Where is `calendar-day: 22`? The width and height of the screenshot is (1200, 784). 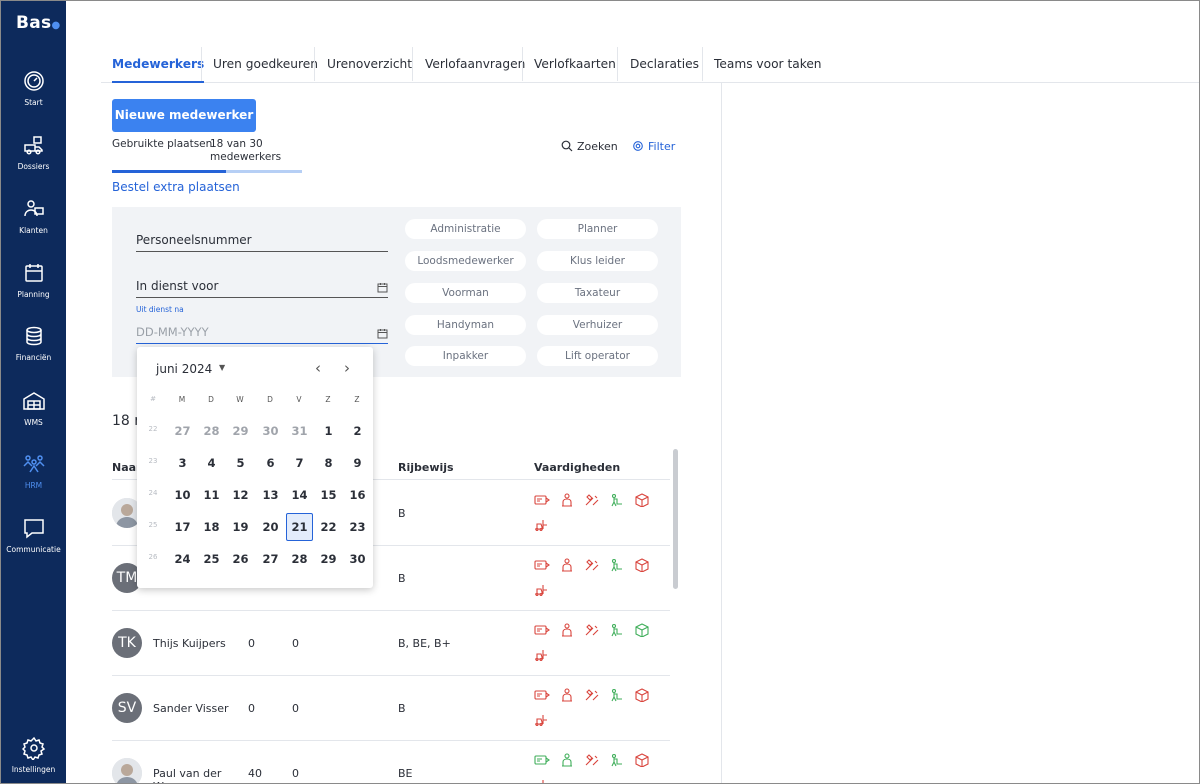
calendar-day: 22 is located at coordinates (328, 527).